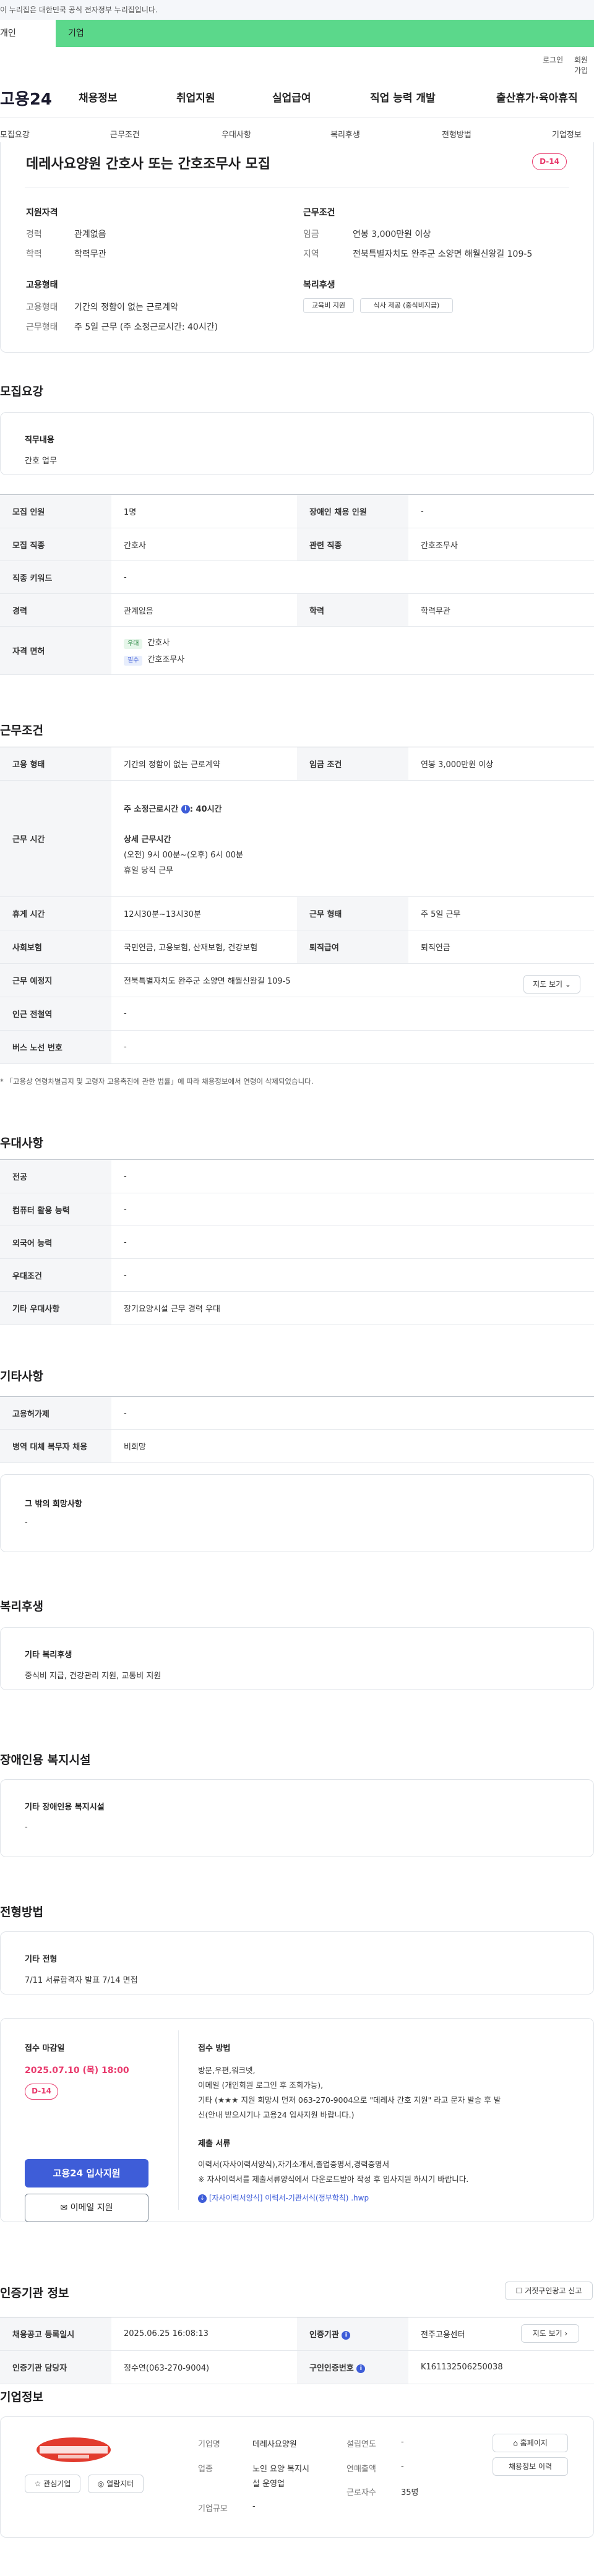 The width and height of the screenshot is (594, 2576). I want to click on logo: 고용24, so click(26, 98).